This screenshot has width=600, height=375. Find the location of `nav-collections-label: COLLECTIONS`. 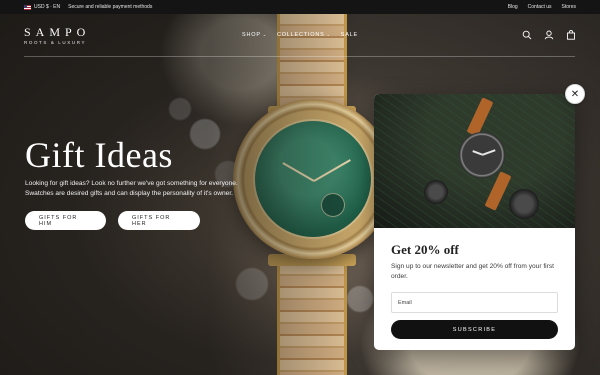

nav-collections-label: COLLECTIONS is located at coordinates (300, 35).